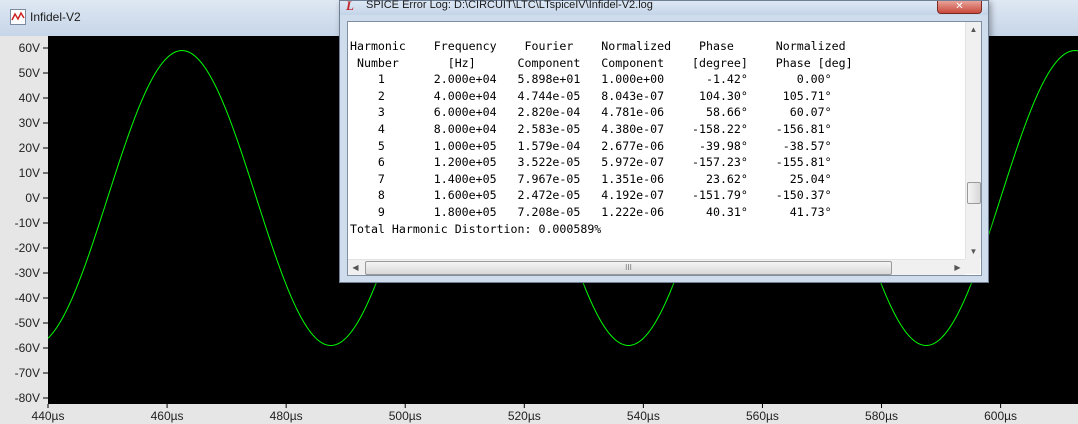 This screenshot has width=1078, height=424. I want to click on y-tick-label: -70V, so click(27, 373).